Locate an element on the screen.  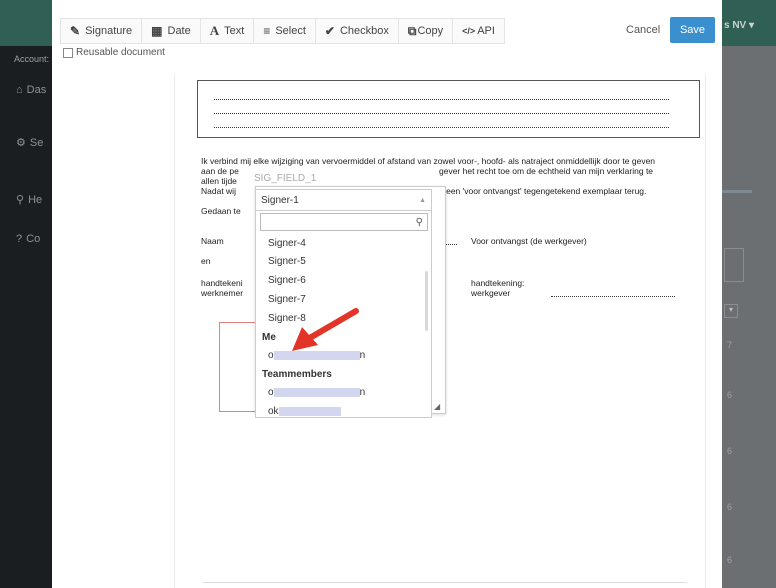
document-text: Gedaan te is located at coordinates (221, 211).